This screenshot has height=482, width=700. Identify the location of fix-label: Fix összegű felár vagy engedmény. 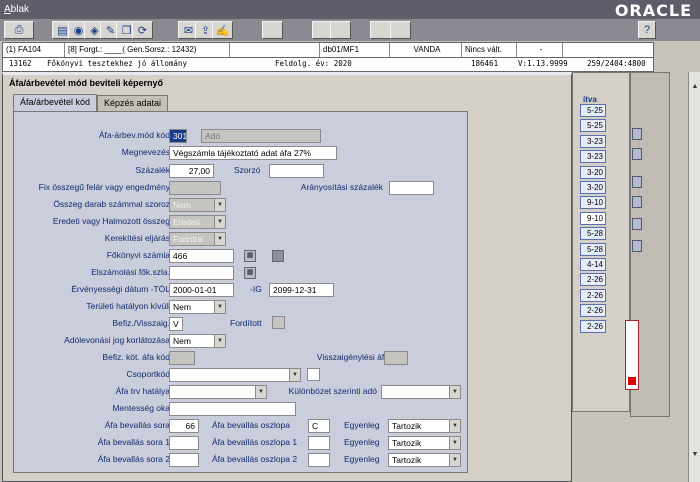
(104, 187).